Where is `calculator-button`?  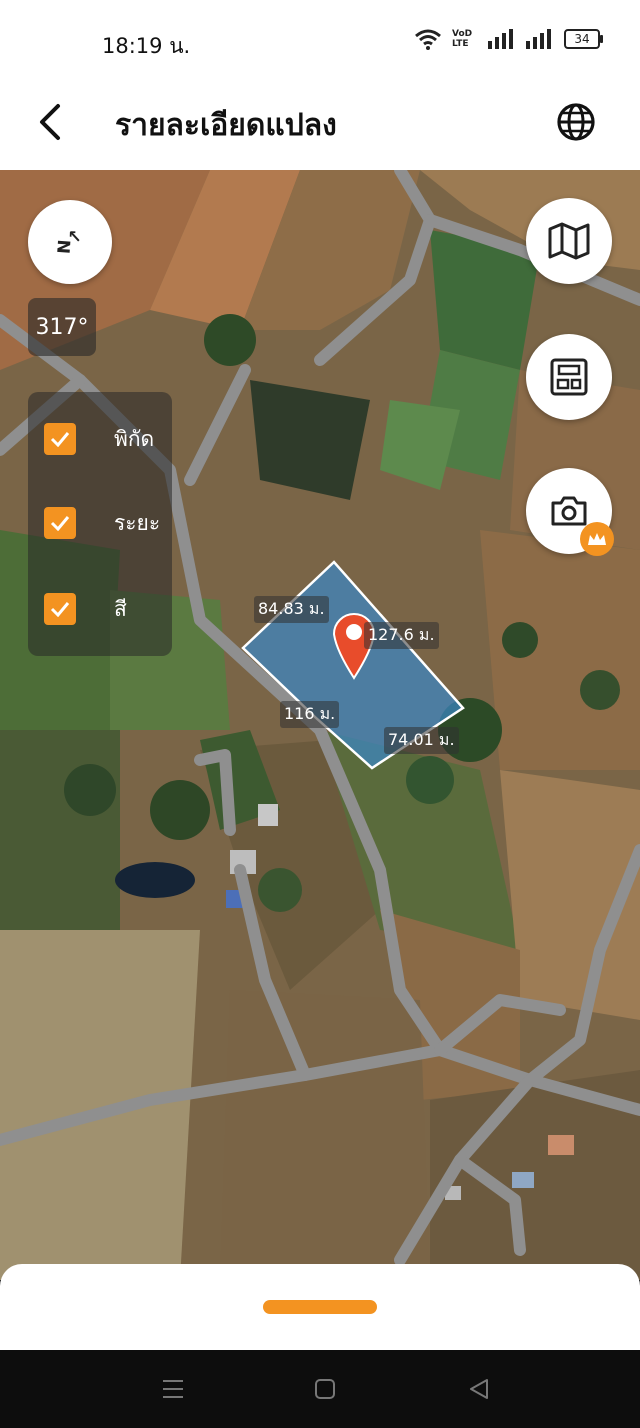
calculator-button is located at coordinates (569, 377).